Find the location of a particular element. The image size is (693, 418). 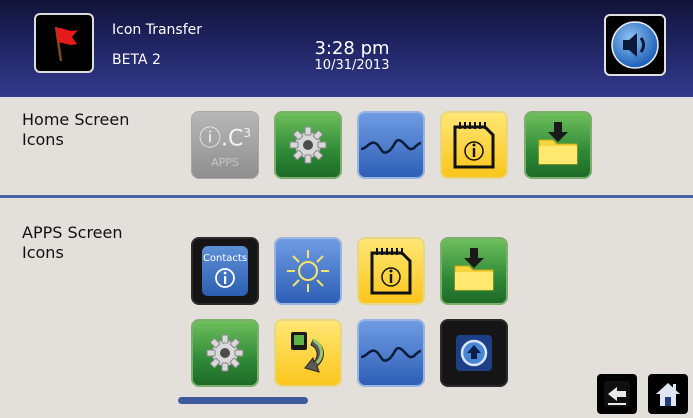

upload-circle-icon is located at coordinates (474, 353).